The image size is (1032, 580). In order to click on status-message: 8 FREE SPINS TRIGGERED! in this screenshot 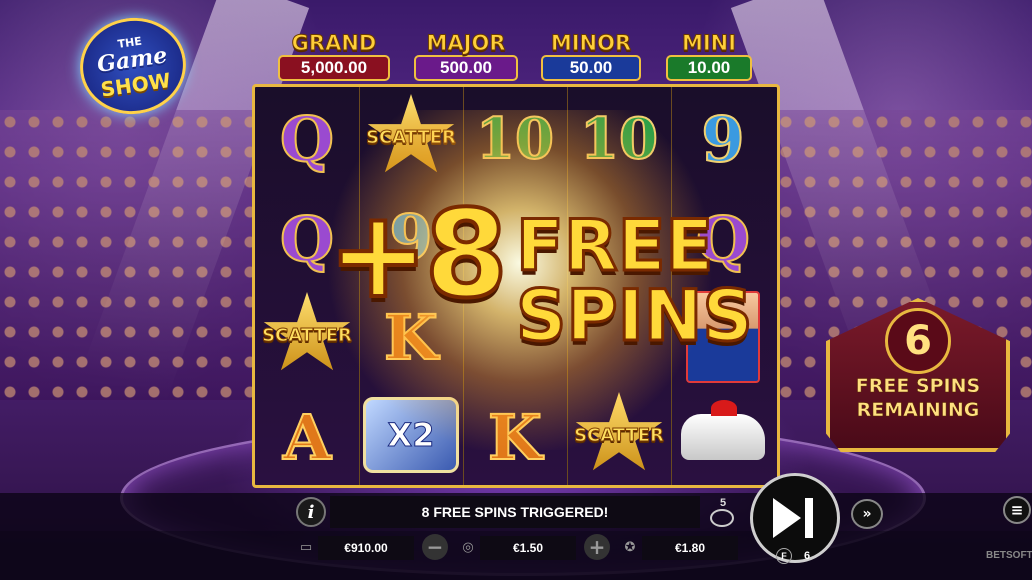, I will do `click(515, 512)`.